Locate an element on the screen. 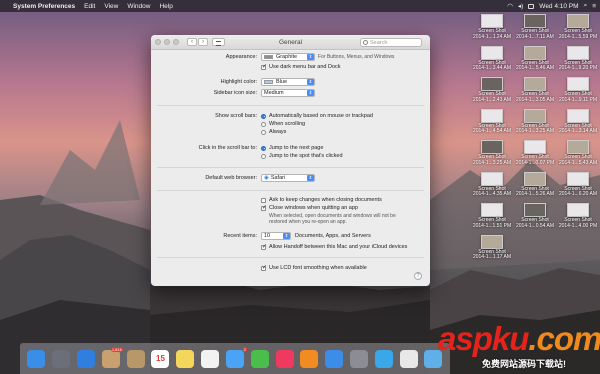 This screenshot has height=374, width=600. desktop-file-icon: Screen Shot 2014-1...4.00 PM is located at coordinates (578, 216).